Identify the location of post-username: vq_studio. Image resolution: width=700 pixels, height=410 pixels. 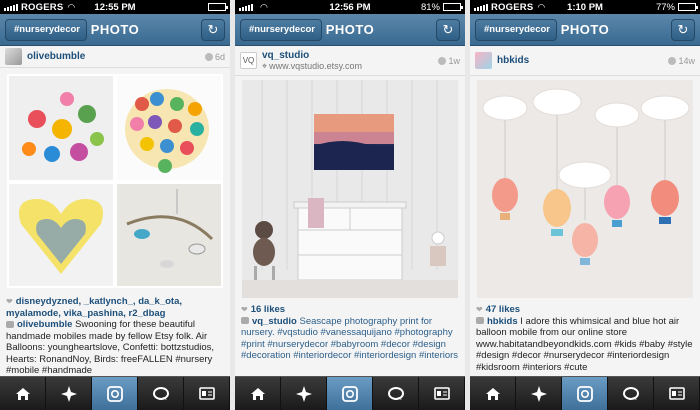
(312, 55).